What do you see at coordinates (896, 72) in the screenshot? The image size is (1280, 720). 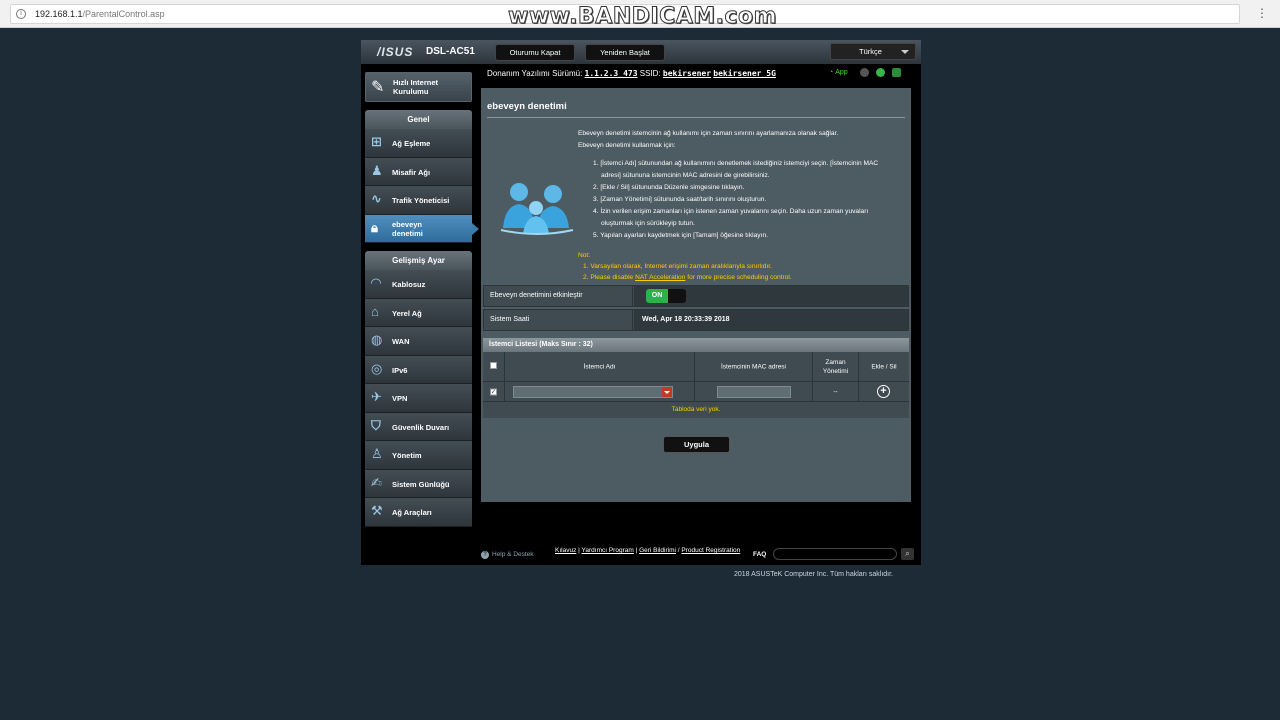 I see `client-status-icon` at bounding box center [896, 72].